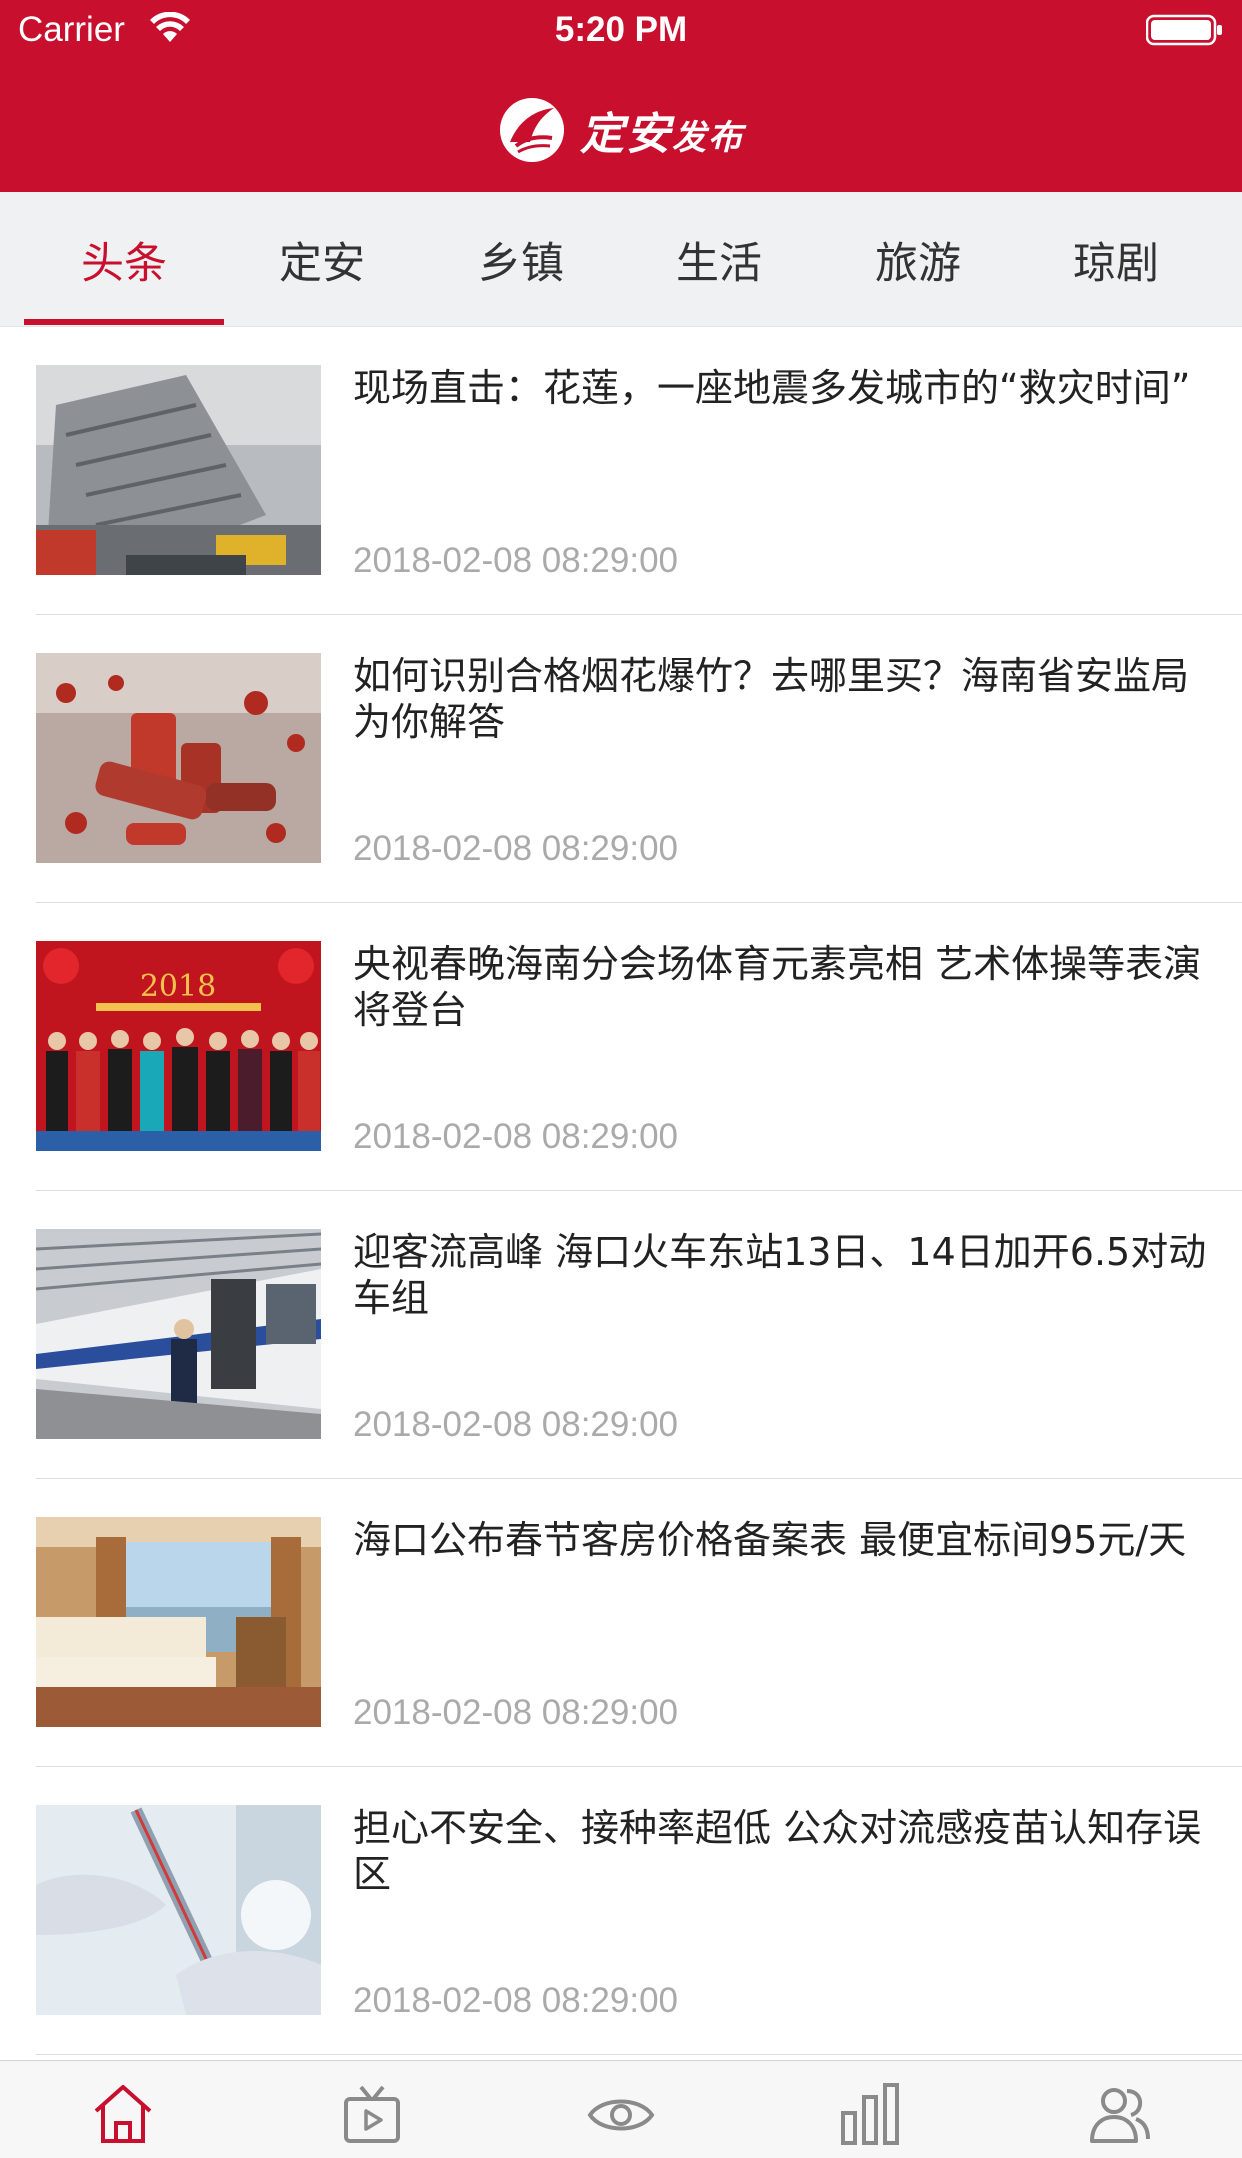  What do you see at coordinates (1116, 259) in the screenshot?
I see `tab-qiong-opera: 琼剧` at bounding box center [1116, 259].